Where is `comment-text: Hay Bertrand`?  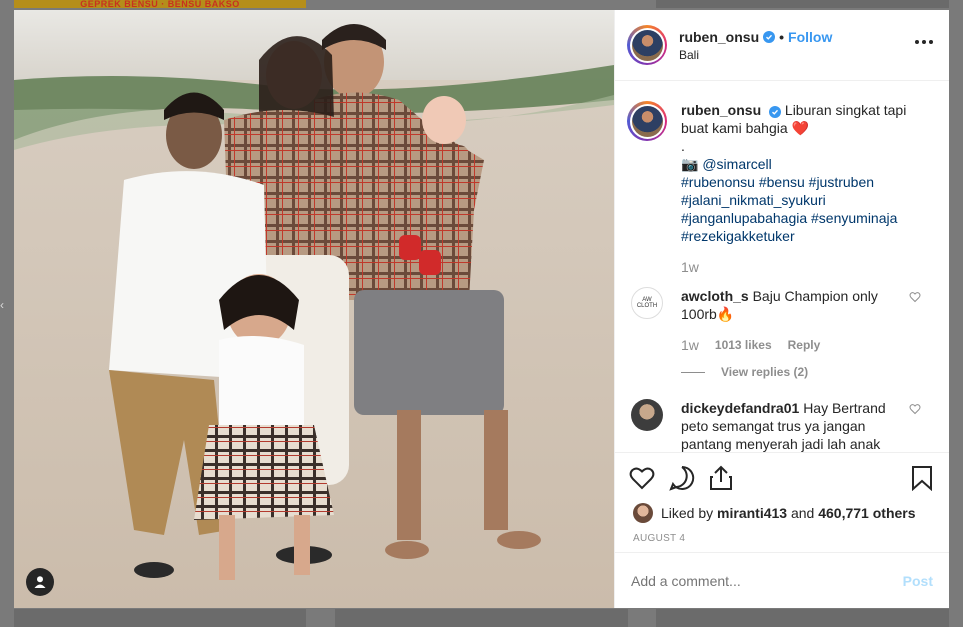
comment-text: Hay Bertrand is located at coordinates (844, 408).